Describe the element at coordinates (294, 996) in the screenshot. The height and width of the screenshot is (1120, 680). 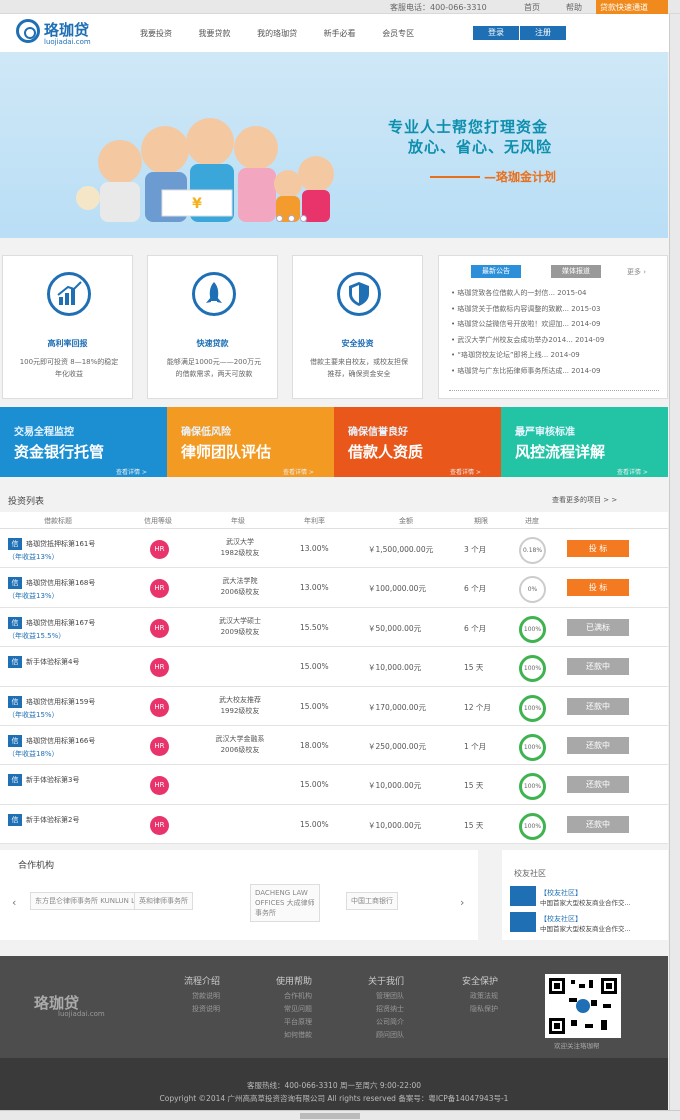
I see `footer-link: 合作机构` at that location.